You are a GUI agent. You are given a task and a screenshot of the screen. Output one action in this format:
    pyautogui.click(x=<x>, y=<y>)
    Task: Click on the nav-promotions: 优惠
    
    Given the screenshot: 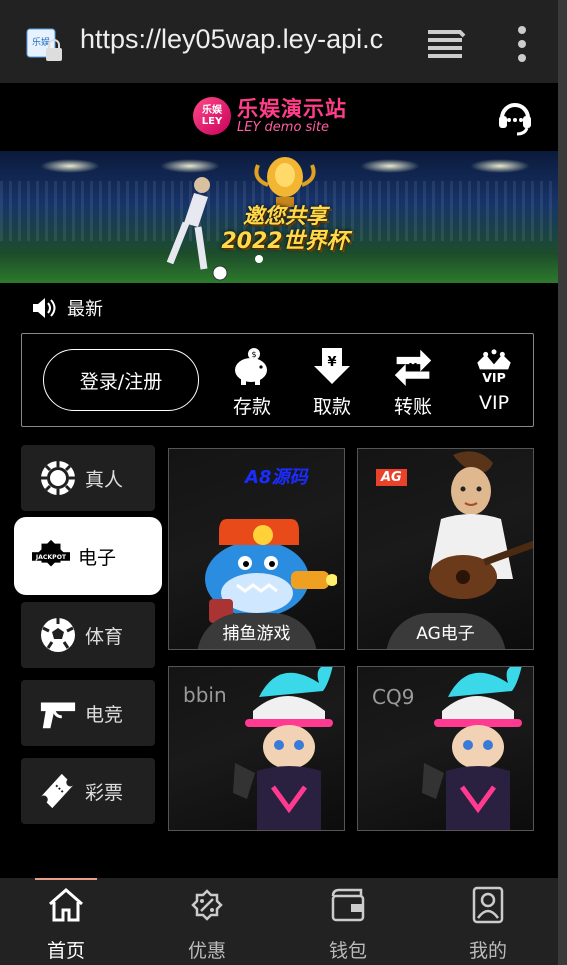 What is the action you would take?
    pyautogui.click(x=207, y=921)
    